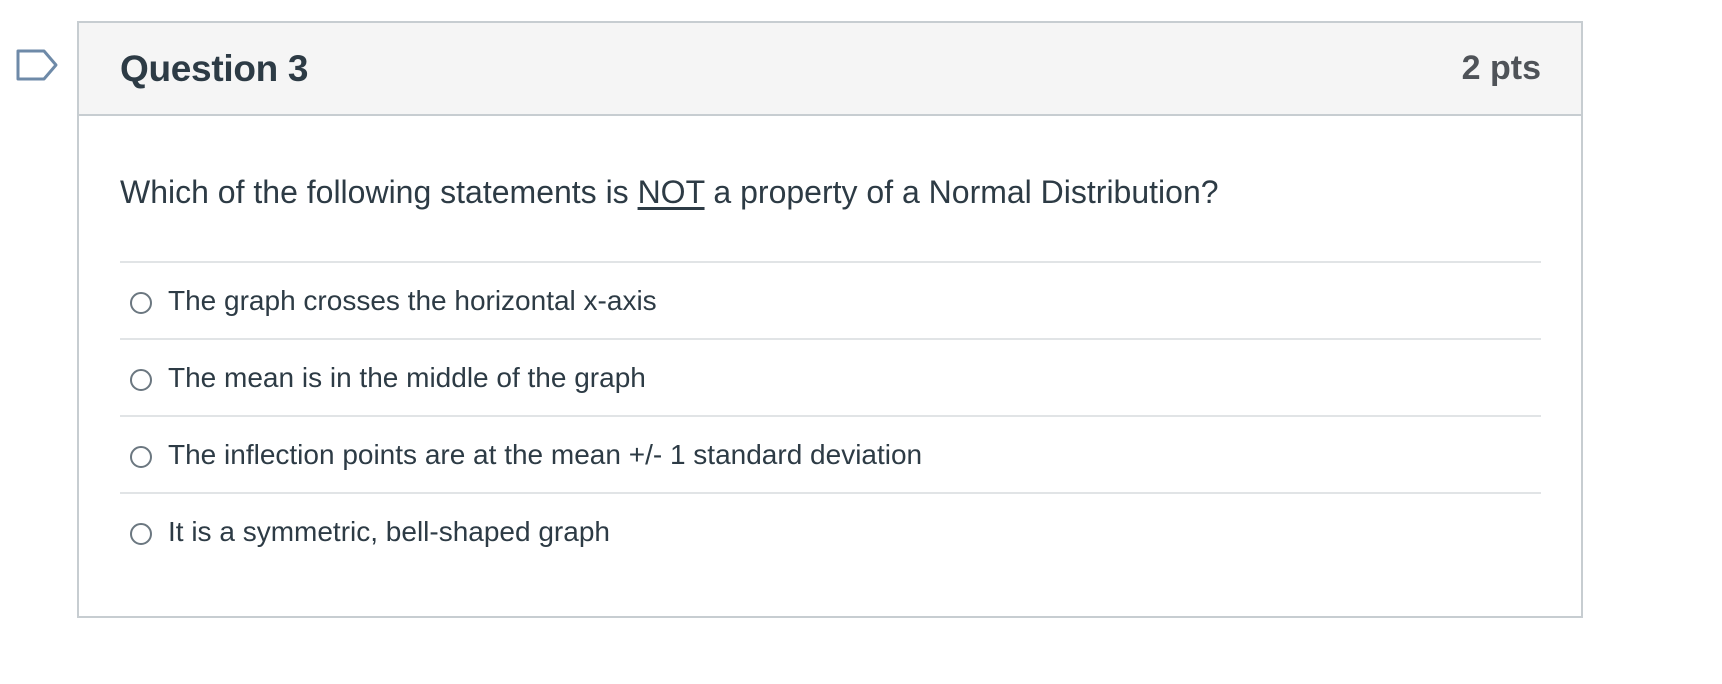 Image resolution: width=1722 pixels, height=684 pixels. Describe the element at coordinates (1501, 68) in the screenshot. I see `question-points: 2 pts` at that location.